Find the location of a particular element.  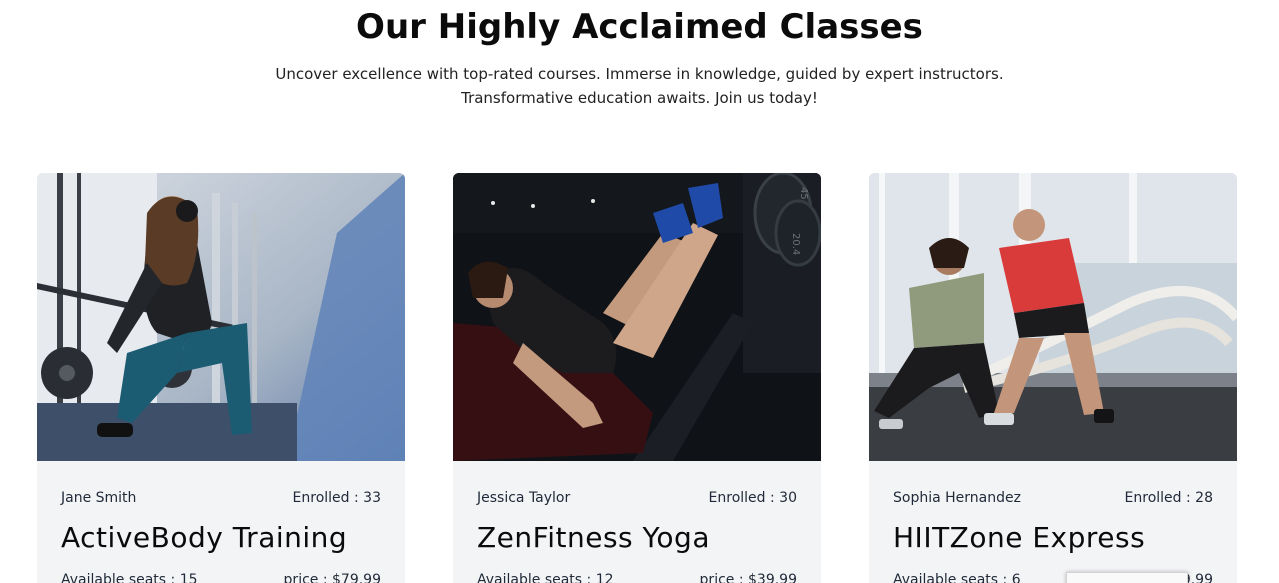

class-title: ActiveBody Training is located at coordinates (221, 538).